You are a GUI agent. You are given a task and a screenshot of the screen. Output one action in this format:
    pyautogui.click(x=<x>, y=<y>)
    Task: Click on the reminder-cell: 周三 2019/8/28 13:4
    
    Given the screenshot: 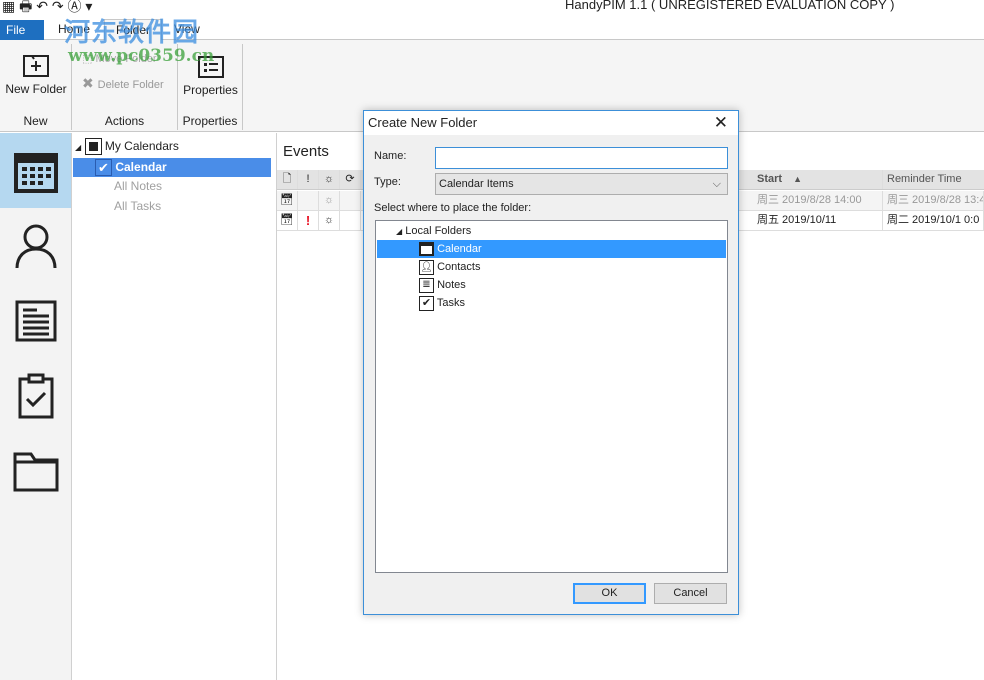 What is the action you would take?
    pyautogui.click(x=933, y=200)
    